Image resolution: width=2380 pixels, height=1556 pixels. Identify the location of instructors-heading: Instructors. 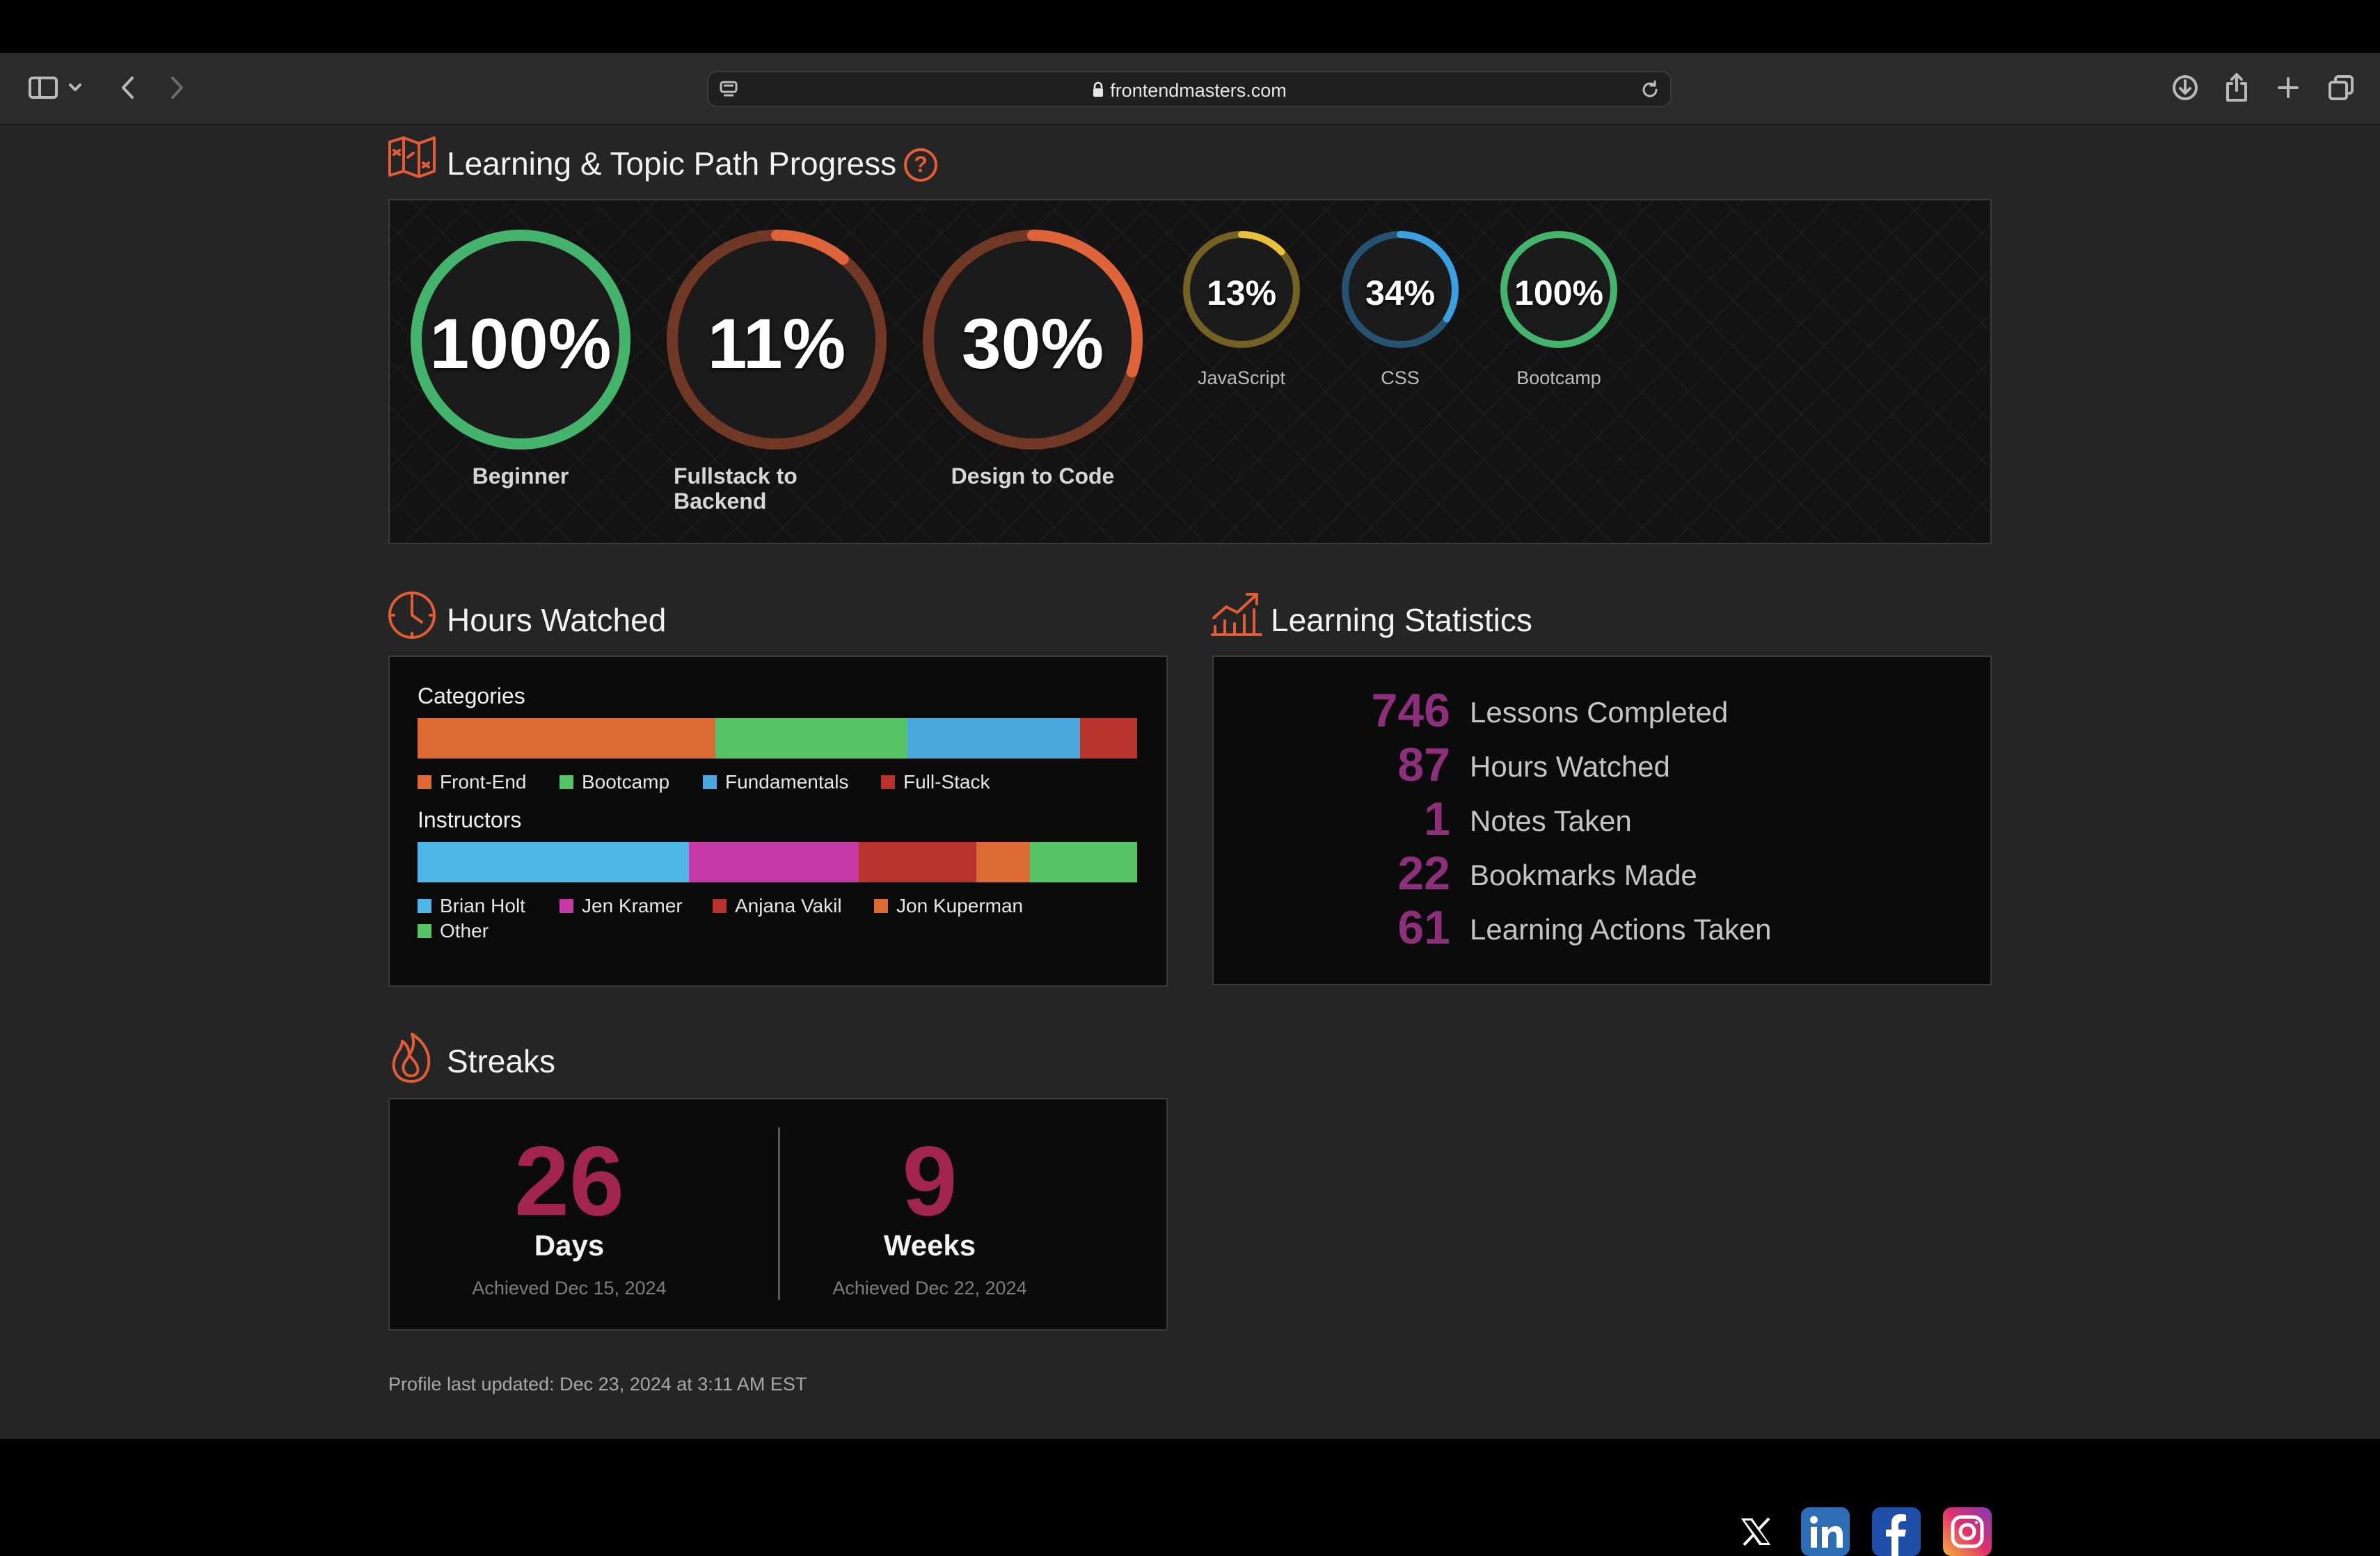
(470, 819).